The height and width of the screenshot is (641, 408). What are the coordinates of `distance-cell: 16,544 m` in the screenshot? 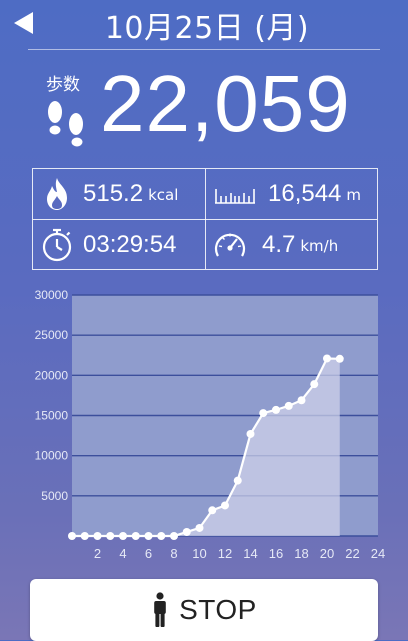 It's located at (292, 194).